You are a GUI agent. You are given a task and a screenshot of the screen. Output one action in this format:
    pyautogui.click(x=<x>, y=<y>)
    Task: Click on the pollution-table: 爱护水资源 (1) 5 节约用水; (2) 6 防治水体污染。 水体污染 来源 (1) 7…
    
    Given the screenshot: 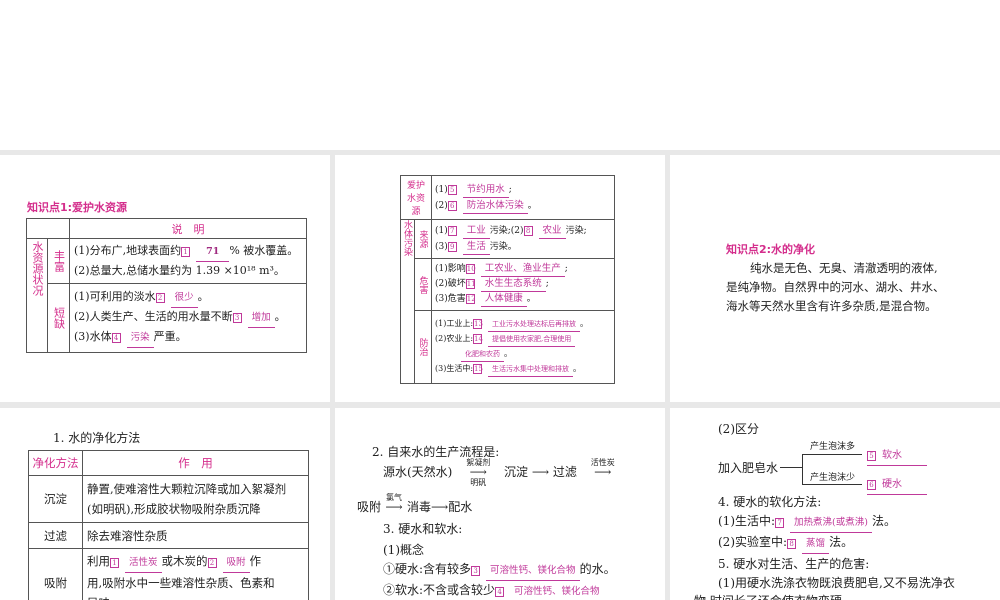 What is the action you would take?
    pyautogui.click(x=507, y=279)
    